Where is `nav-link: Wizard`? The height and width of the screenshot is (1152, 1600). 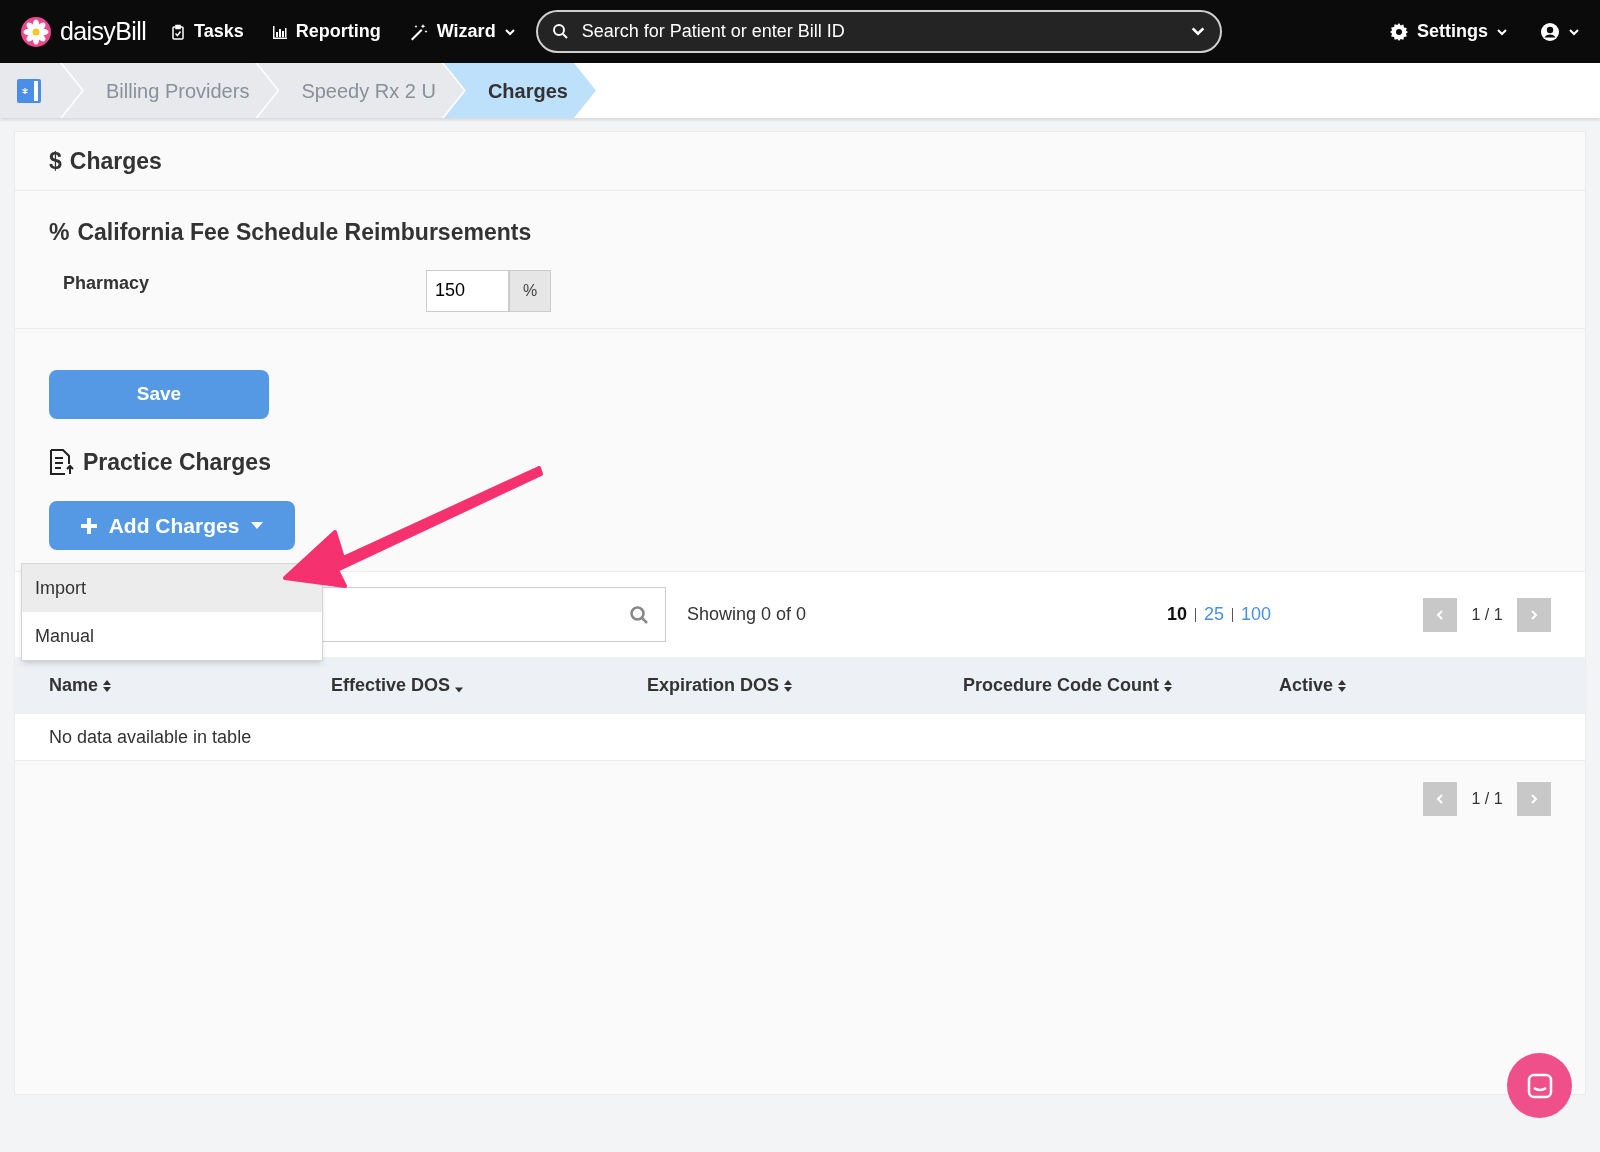
nav-link: Wizard is located at coordinates (462, 31).